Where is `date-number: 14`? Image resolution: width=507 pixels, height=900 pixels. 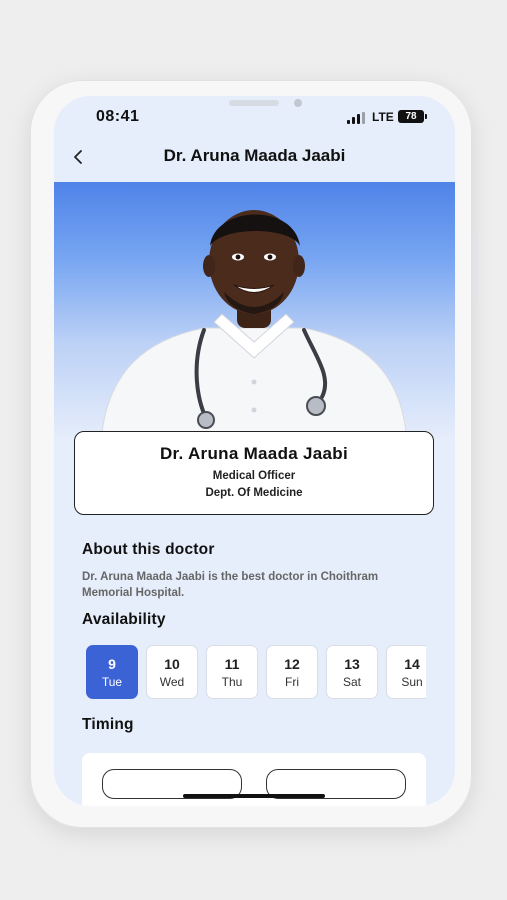
date-number: 14 is located at coordinates (412, 664).